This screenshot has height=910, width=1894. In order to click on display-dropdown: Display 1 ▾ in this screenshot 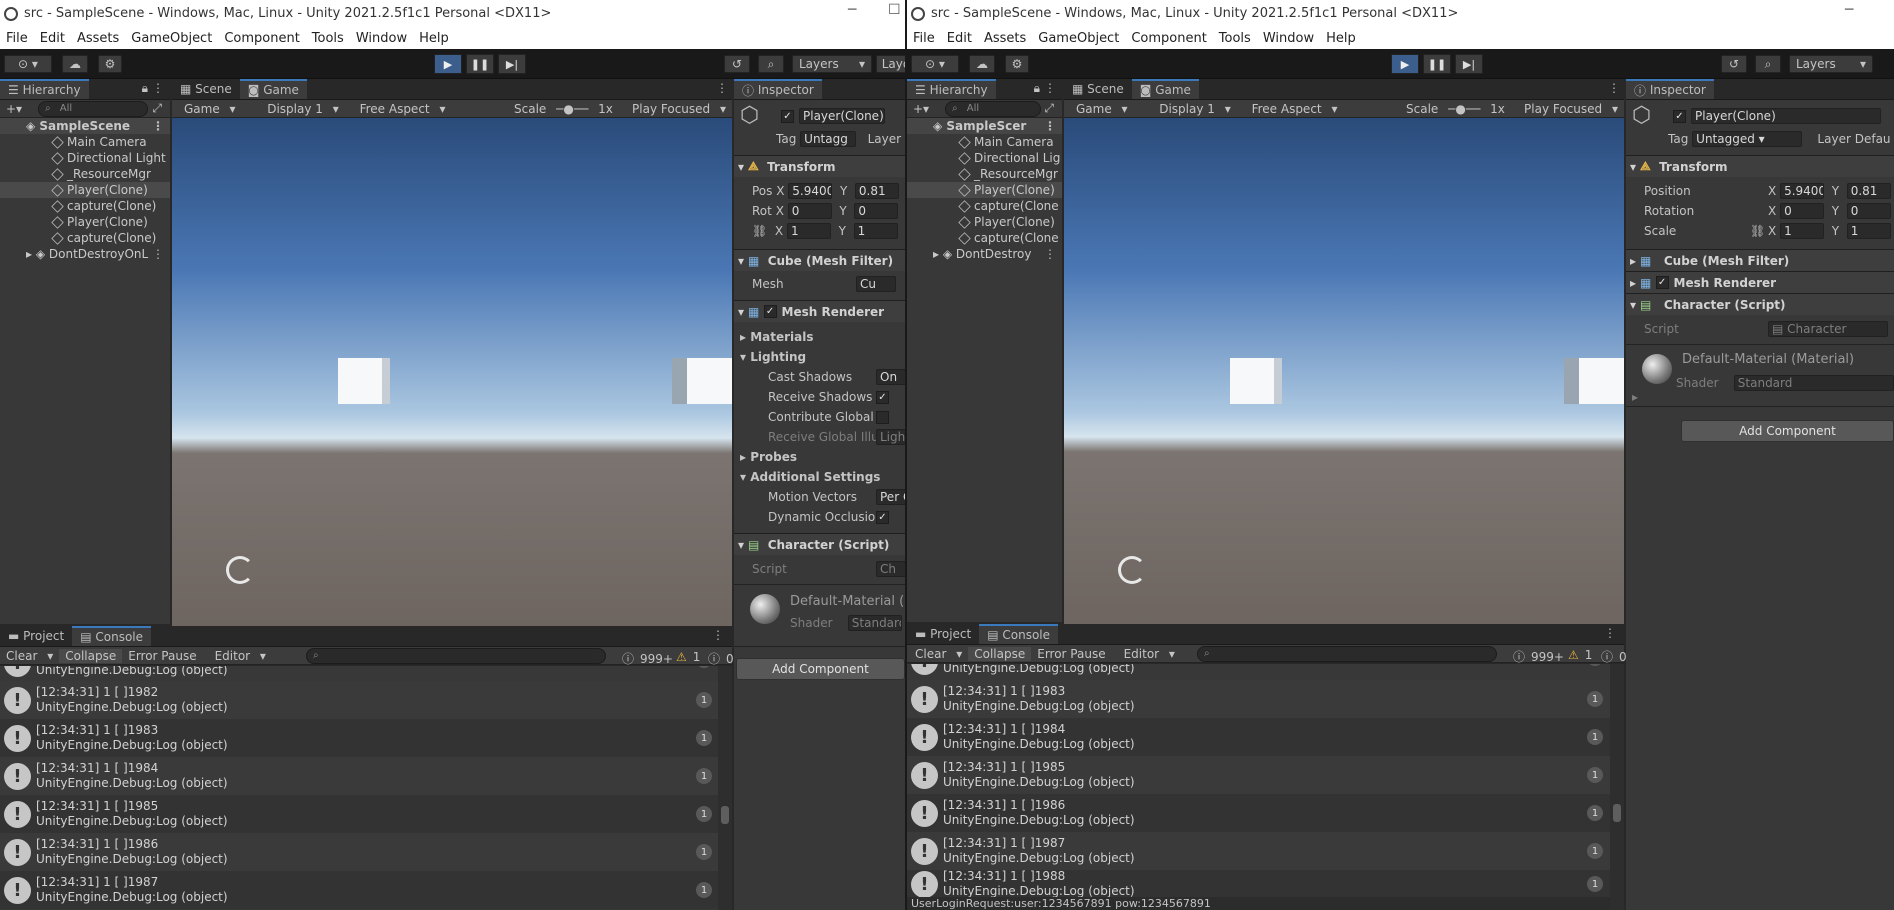, I will do `click(1193, 109)`.